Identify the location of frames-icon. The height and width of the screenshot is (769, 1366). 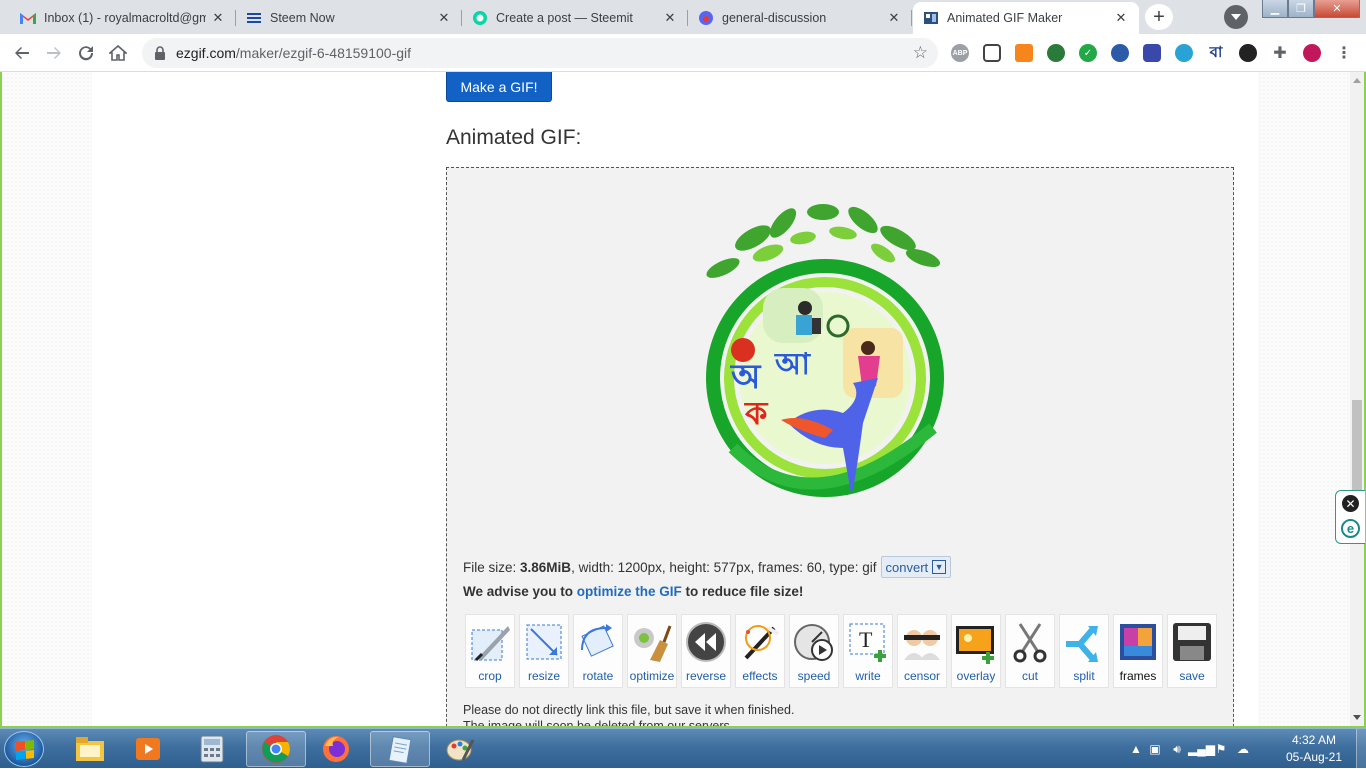
(1138, 642).